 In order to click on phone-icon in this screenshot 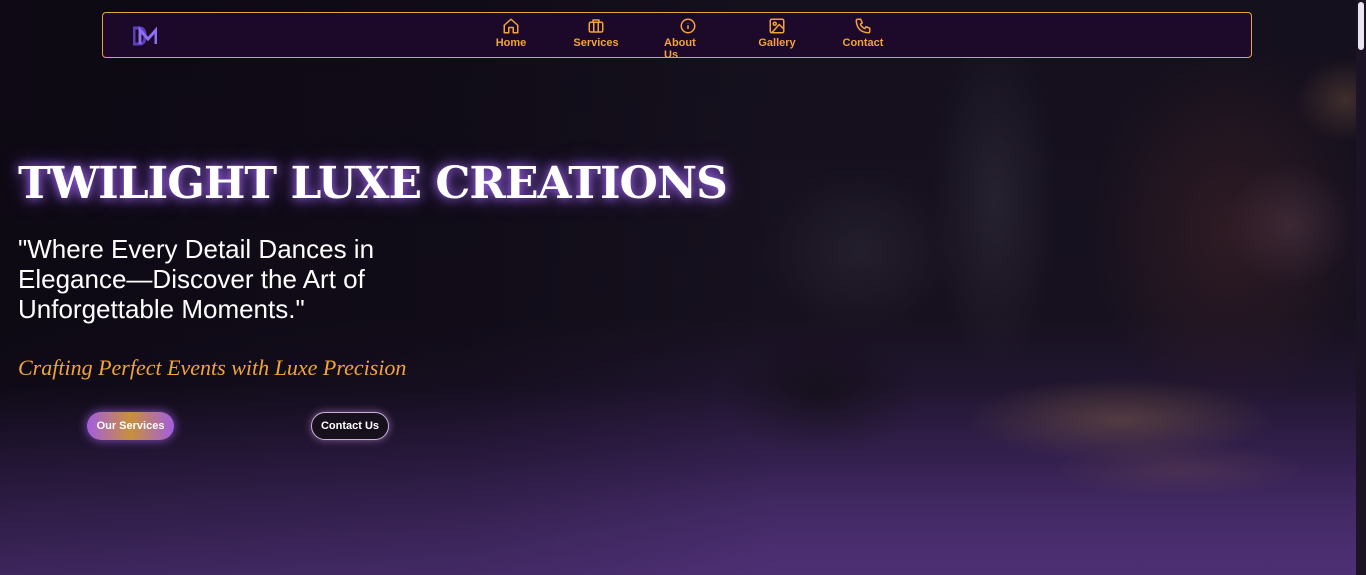, I will do `click(863, 26)`.